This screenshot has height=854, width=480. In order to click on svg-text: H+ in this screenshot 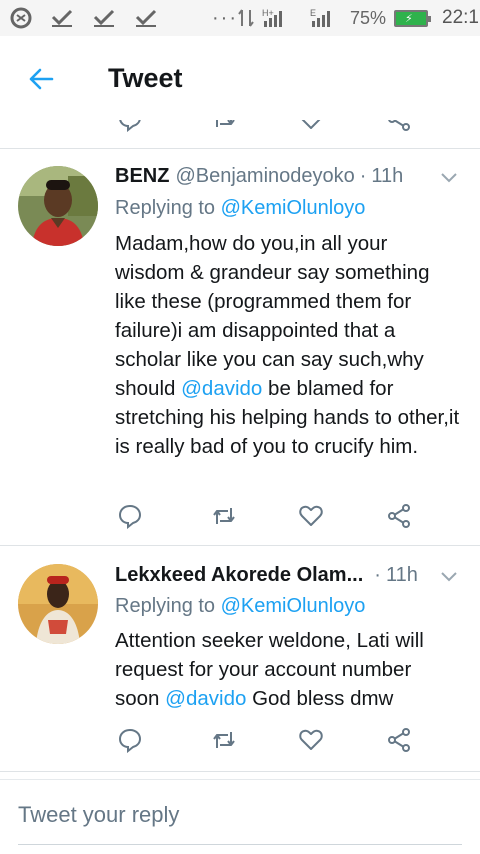, I will do `click(268, 13)`.